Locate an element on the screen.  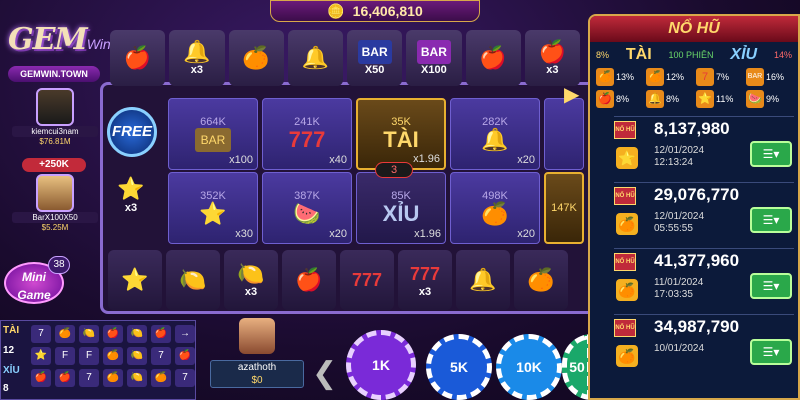
countdown-badge: 3 is located at coordinates (394, 170).